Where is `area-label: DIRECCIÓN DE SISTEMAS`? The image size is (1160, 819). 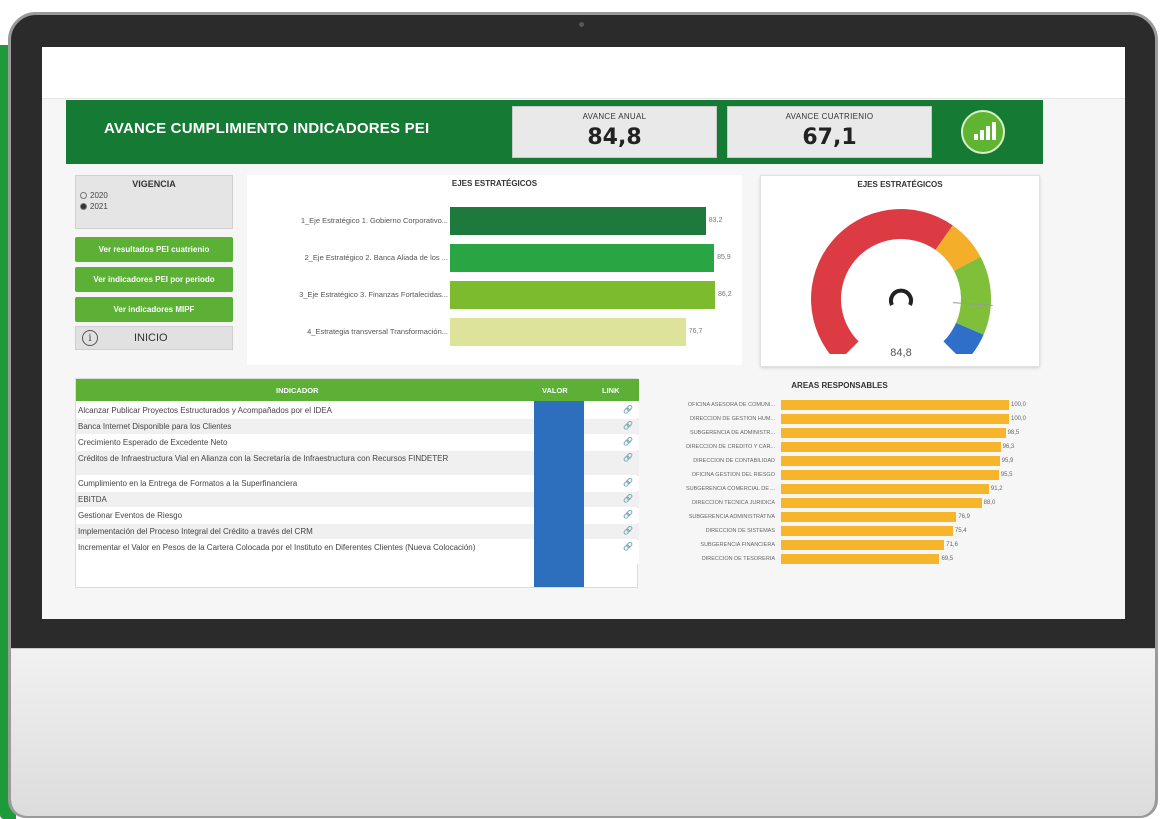
area-label: DIRECCIÓN DE SISTEMAS is located at coordinates (740, 531).